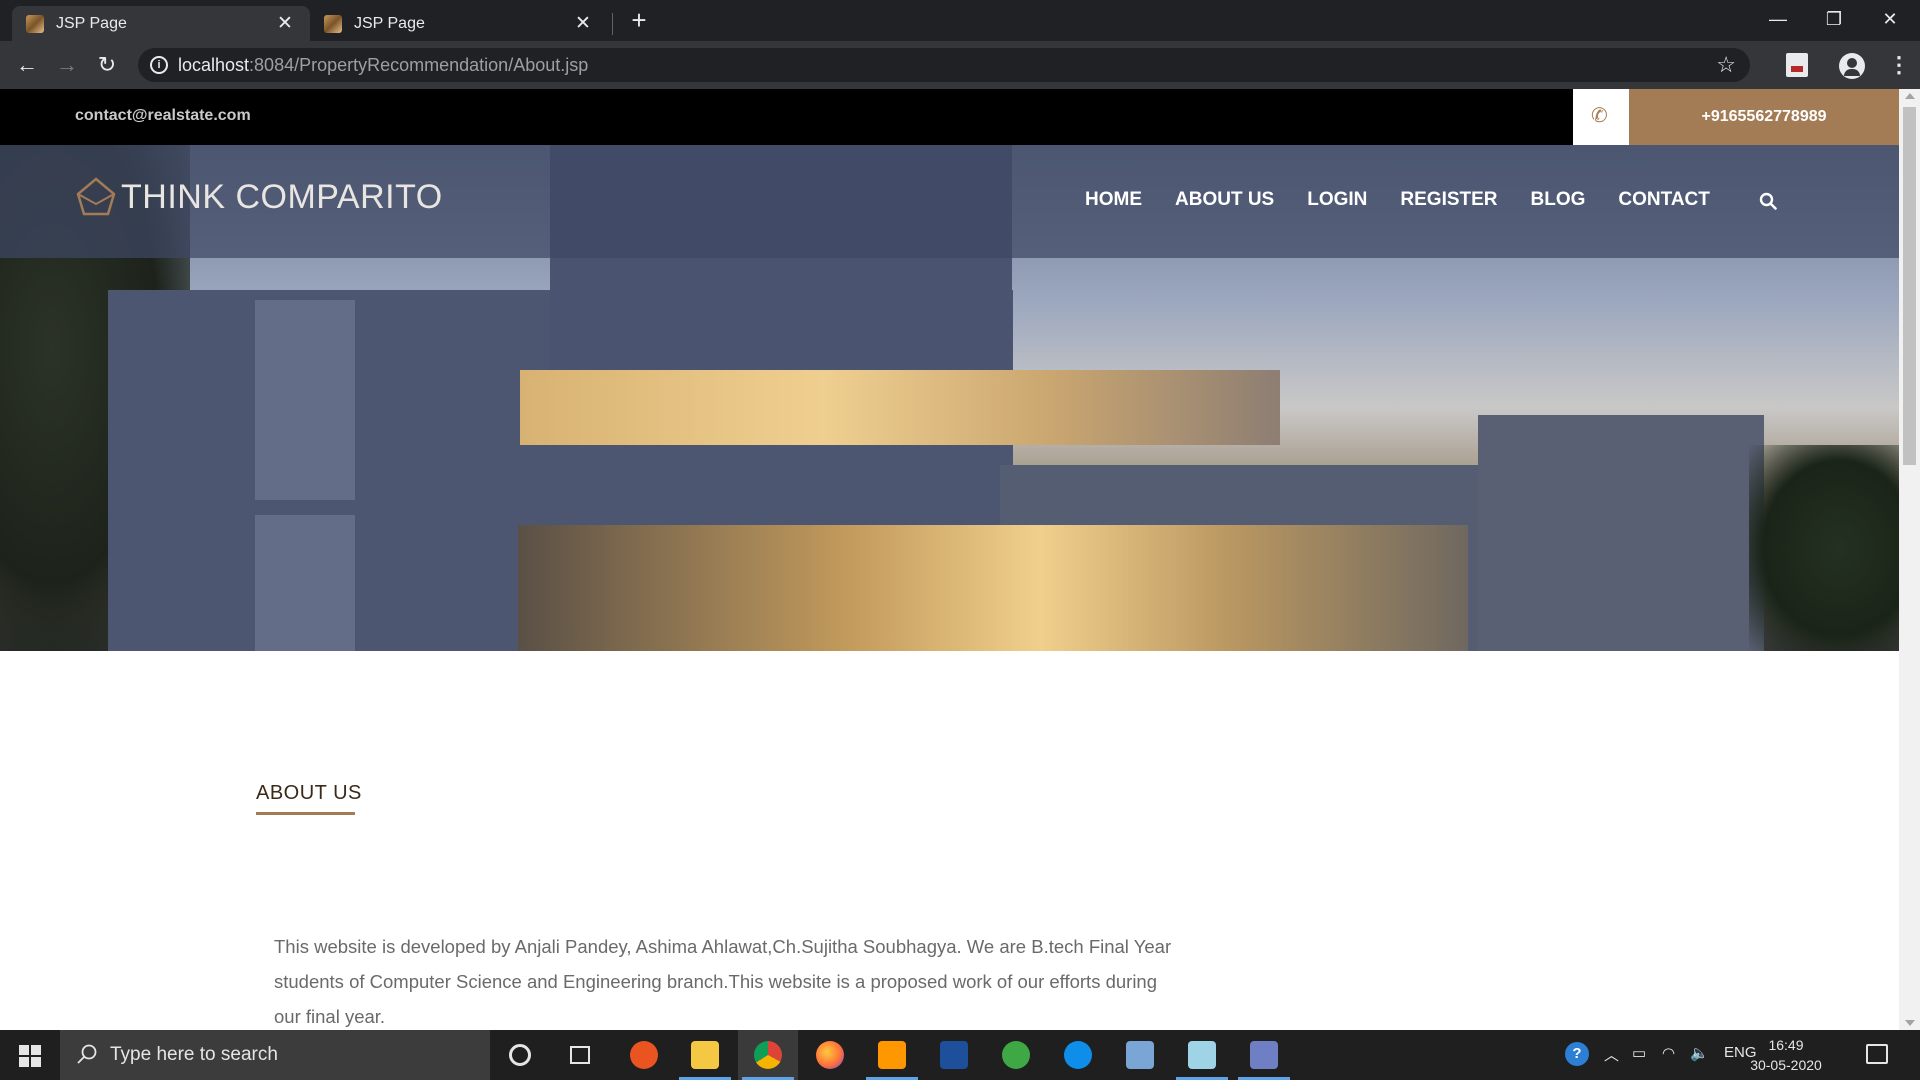 The height and width of the screenshot is (1080, 1920). I want to click on devcpp-icon, so click(954, 1055).